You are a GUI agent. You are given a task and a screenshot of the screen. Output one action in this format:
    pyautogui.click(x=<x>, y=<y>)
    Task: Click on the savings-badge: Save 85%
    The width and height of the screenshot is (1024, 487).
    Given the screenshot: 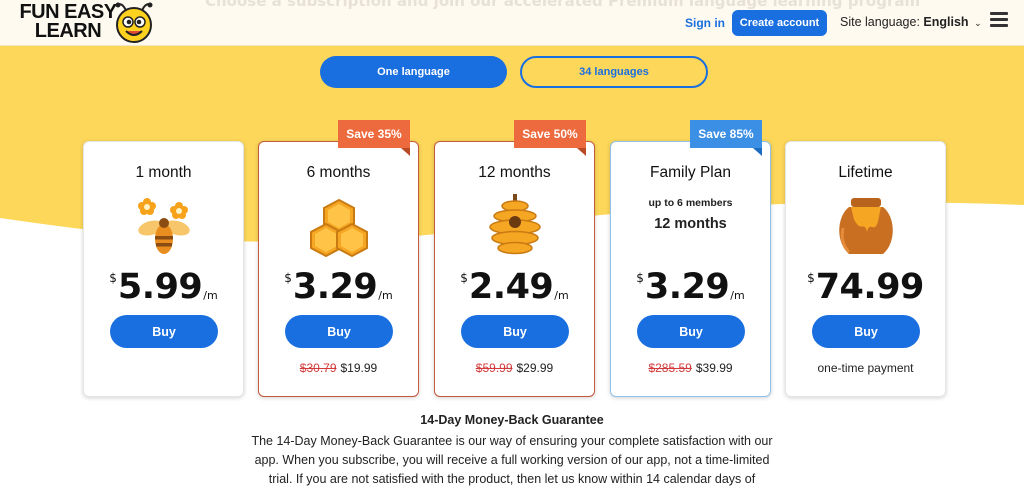 What is the action you would take?
    pyautogui.click(x=726, y=138)
    